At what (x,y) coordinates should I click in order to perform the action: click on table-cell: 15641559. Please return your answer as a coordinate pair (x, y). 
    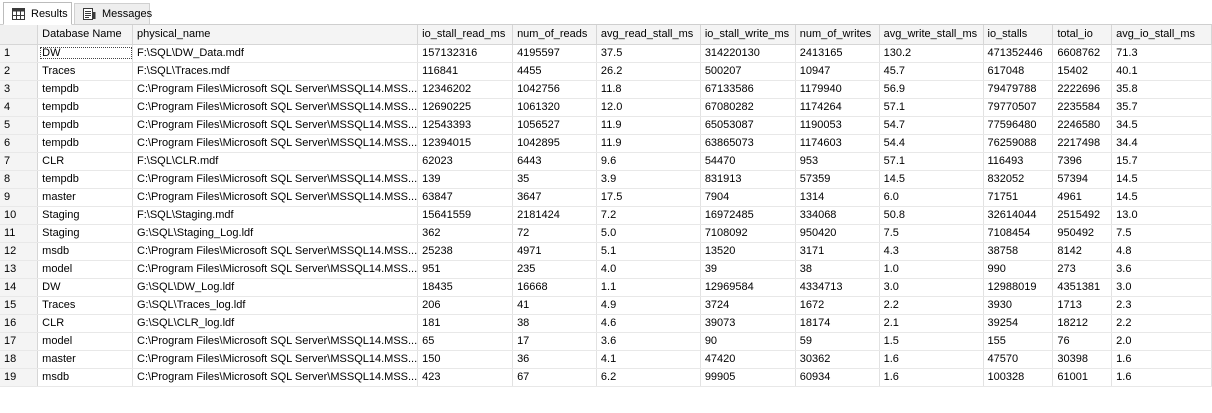
    Looking at the image, I should click on (465, 215).